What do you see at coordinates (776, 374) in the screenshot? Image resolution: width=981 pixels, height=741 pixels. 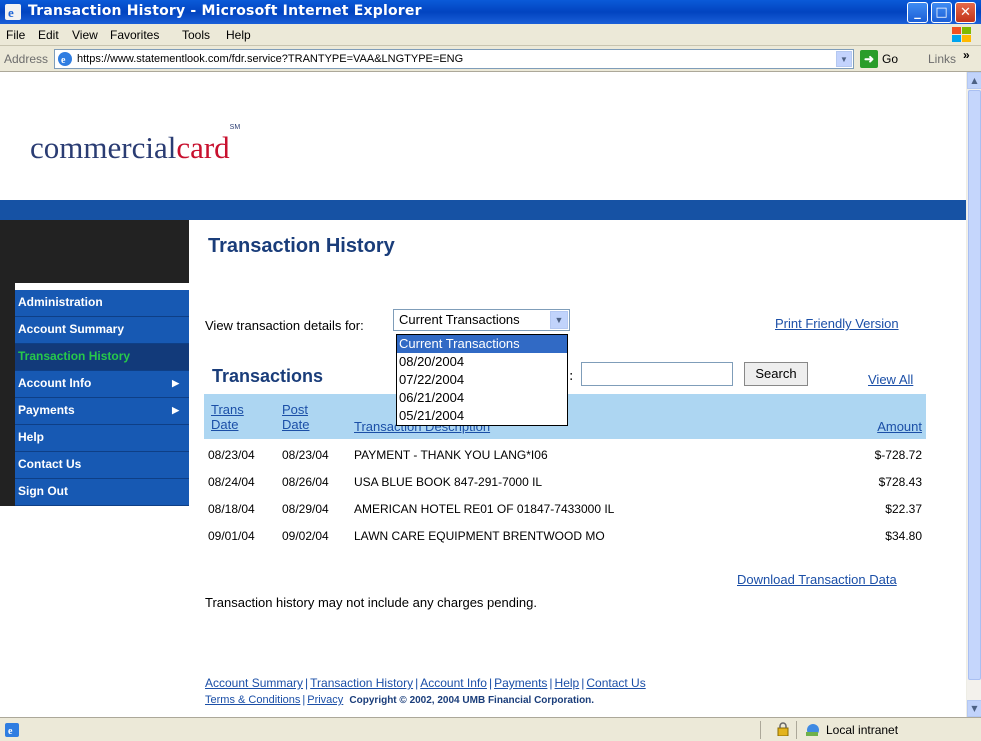 I see `search-button: Search` at bounding box center [776, 374].